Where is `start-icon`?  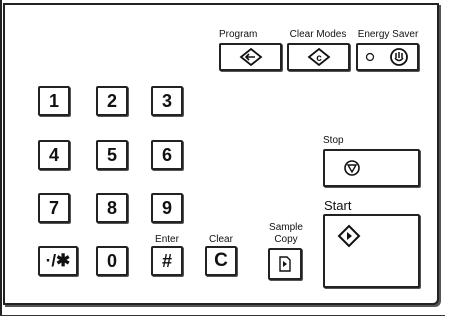
start-icon is located at coordinates (349, 236).